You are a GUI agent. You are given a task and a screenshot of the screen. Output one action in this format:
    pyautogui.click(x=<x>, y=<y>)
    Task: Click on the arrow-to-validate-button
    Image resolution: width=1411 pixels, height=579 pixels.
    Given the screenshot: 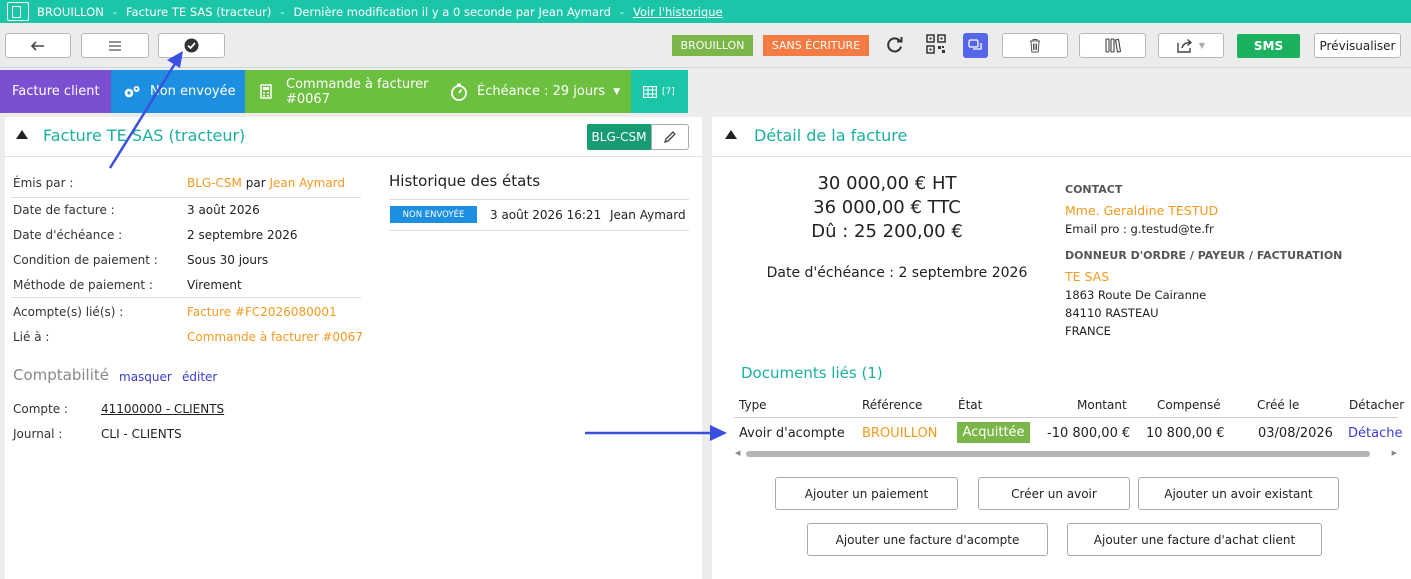 What is the action you would take?
    pyautogui.click(x=145, y=110)
    